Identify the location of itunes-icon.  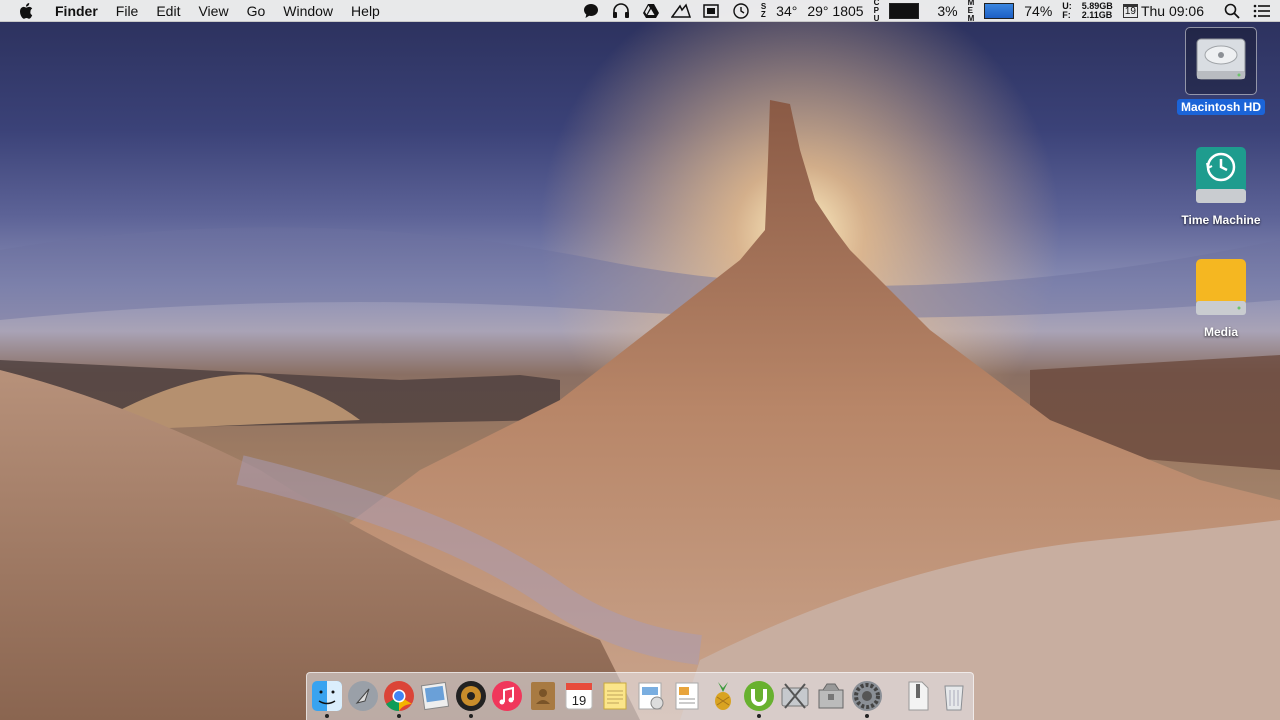
(507, 696).